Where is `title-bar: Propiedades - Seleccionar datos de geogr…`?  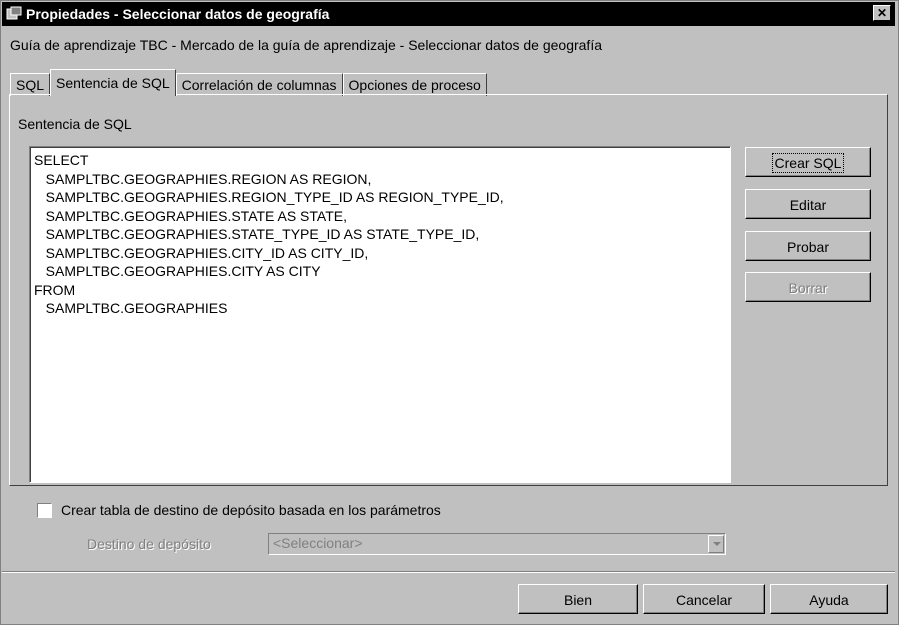
title-bar: Propiedades - Seleccionar datos de geogr… is located at coordinates (448, 14).